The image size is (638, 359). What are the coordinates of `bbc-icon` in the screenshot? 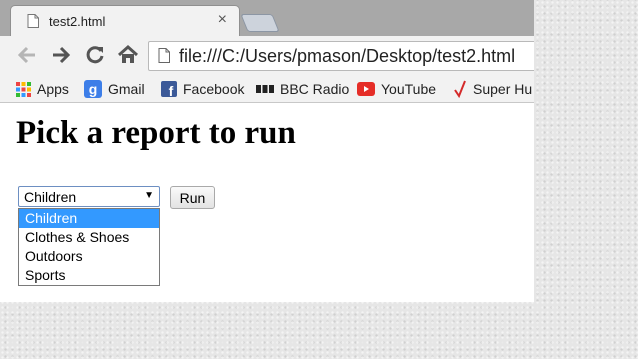 It's located at (265, 89).